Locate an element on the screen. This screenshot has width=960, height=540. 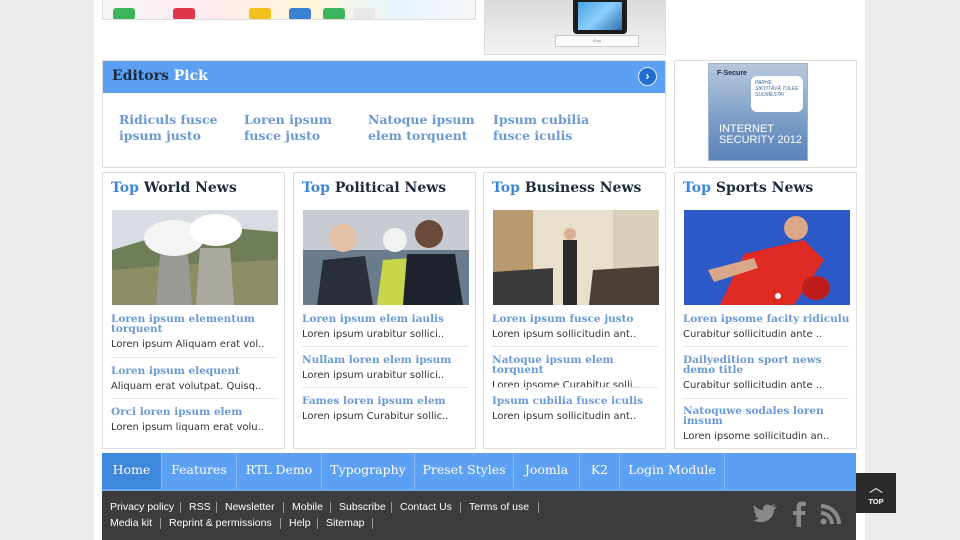
footer-link-subscribe: Subscribe is located at coordinates (362, 507).